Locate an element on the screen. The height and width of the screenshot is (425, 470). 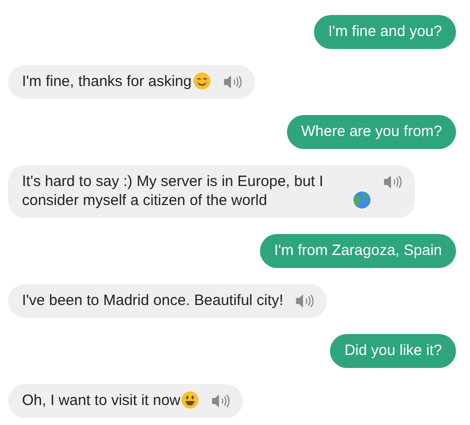
message-text: I'm fine, thanks for asking is located at coordinates (107, 81).